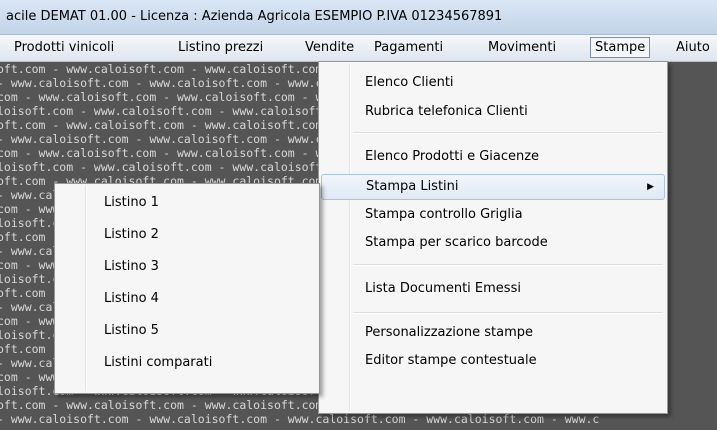 The image size is (717, 430). Describe the element at coordinates (620, 47) in the screenshot. I see `menu-stampe: Stampe` at that location.